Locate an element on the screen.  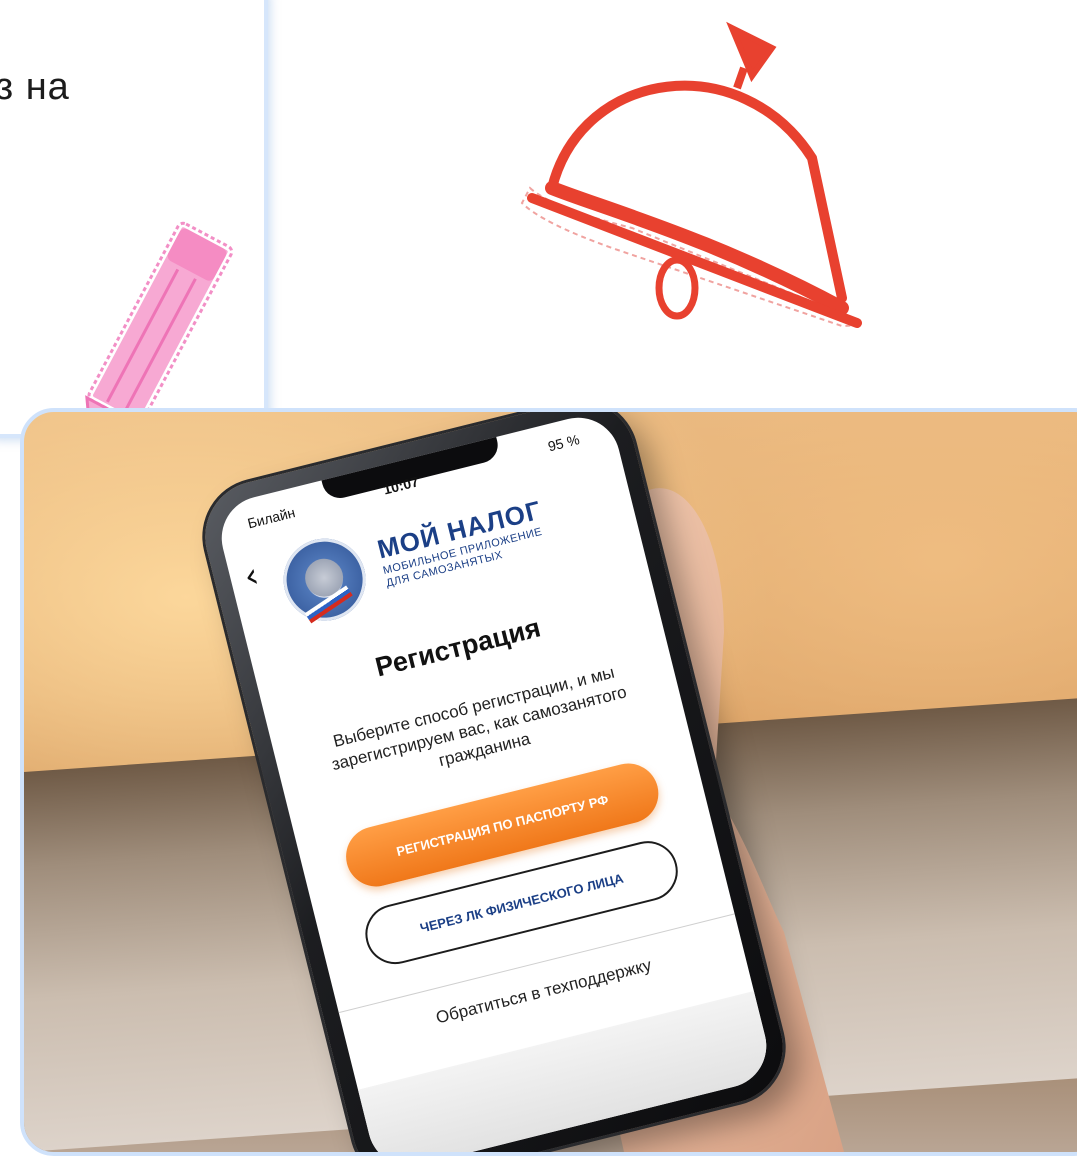
battery-level: 95 % is located at coordinates (564, 443).